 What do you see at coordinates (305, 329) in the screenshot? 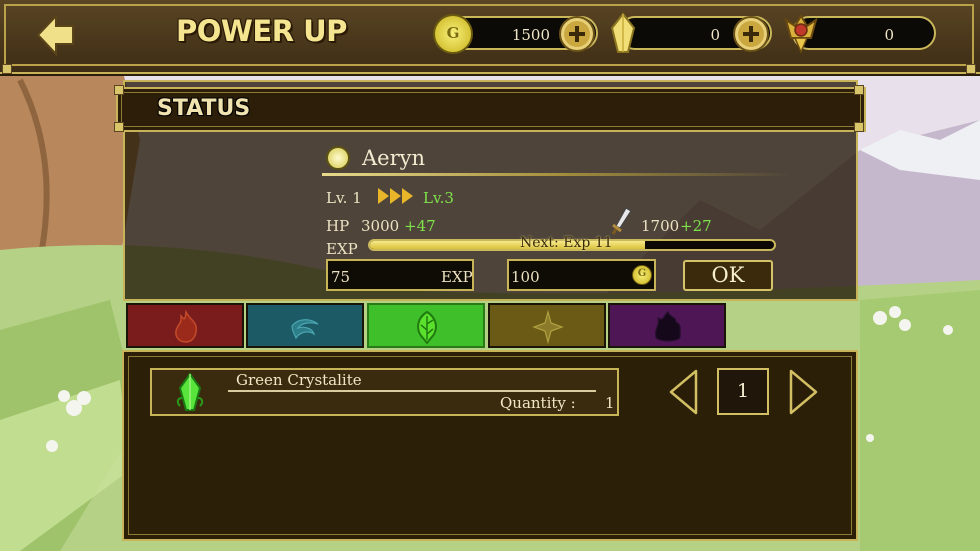
I see `water-icon` at bounding box center [305, 329].